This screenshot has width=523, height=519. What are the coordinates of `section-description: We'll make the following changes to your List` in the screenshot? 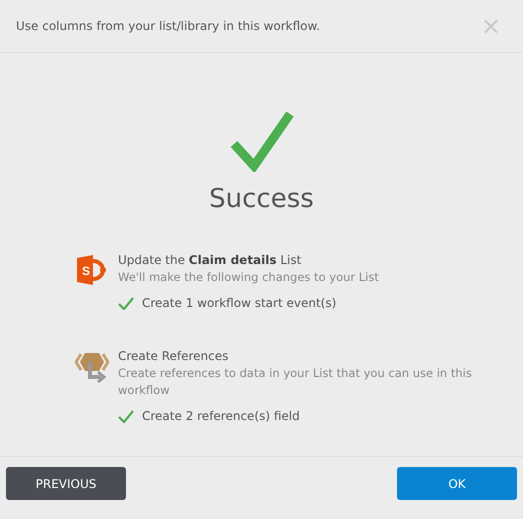 It's located at (248, 277).